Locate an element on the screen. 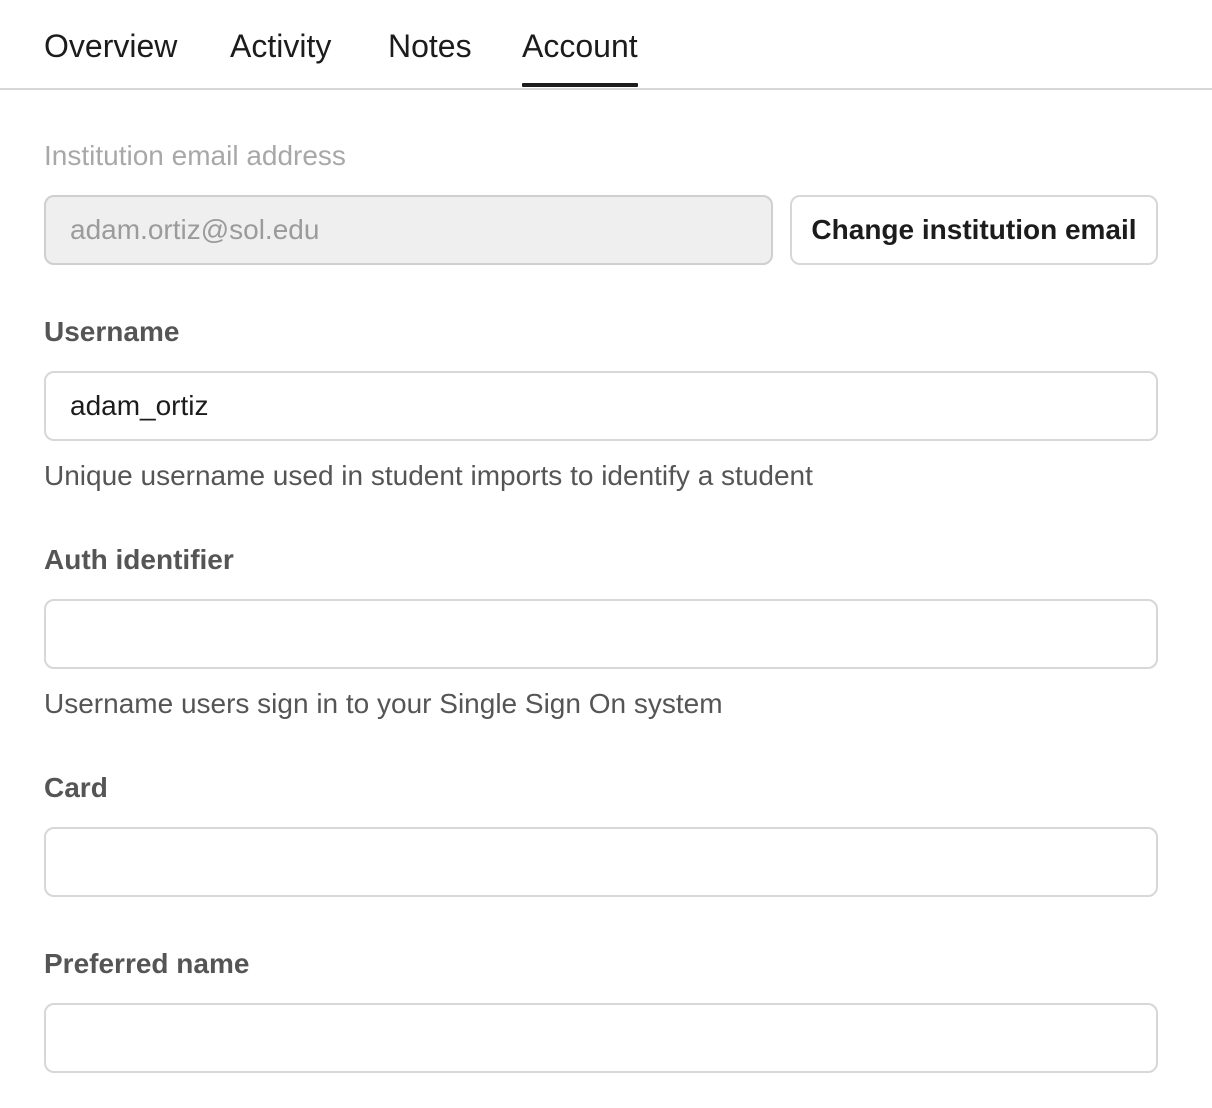  username-field is located at coordinates (601, 406).